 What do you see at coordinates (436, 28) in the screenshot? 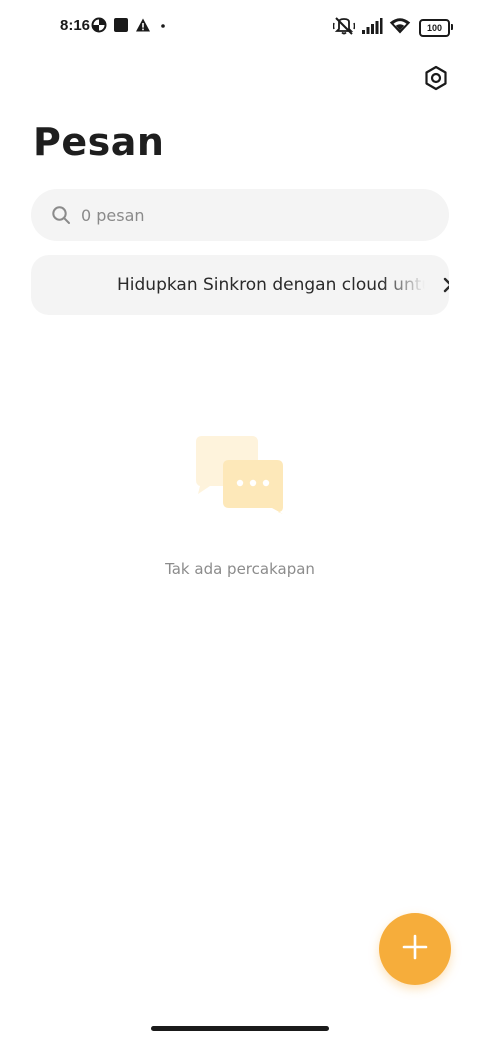
I see `battery-icon: 100` at bounding box center [436, 28].